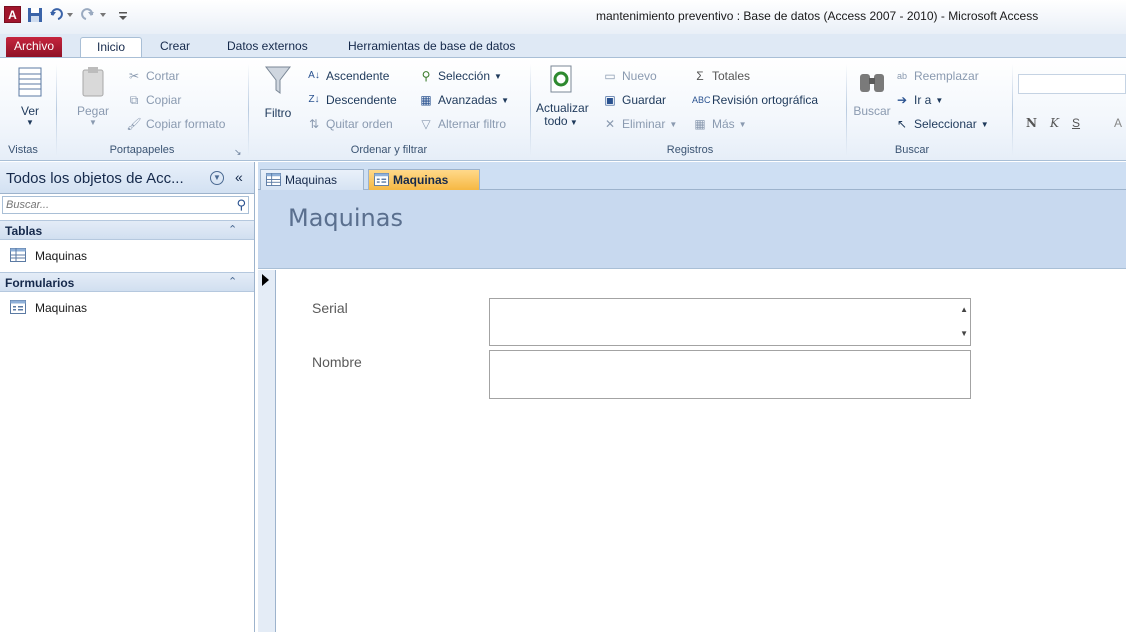 This screenshot has width=1126, height=632. I want to click on tab-crear: Crear, so click(175, 47).